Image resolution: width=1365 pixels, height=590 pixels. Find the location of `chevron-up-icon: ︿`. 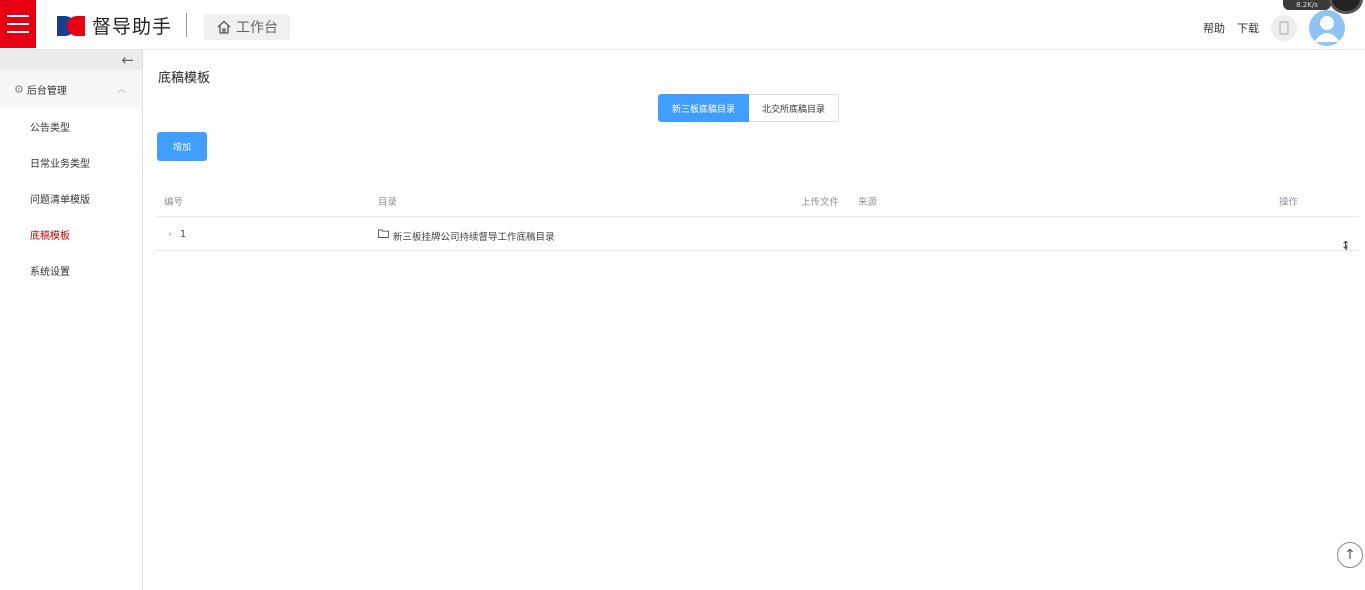

chevron-up-icon: ︿ is located at coordinates (121, 90).